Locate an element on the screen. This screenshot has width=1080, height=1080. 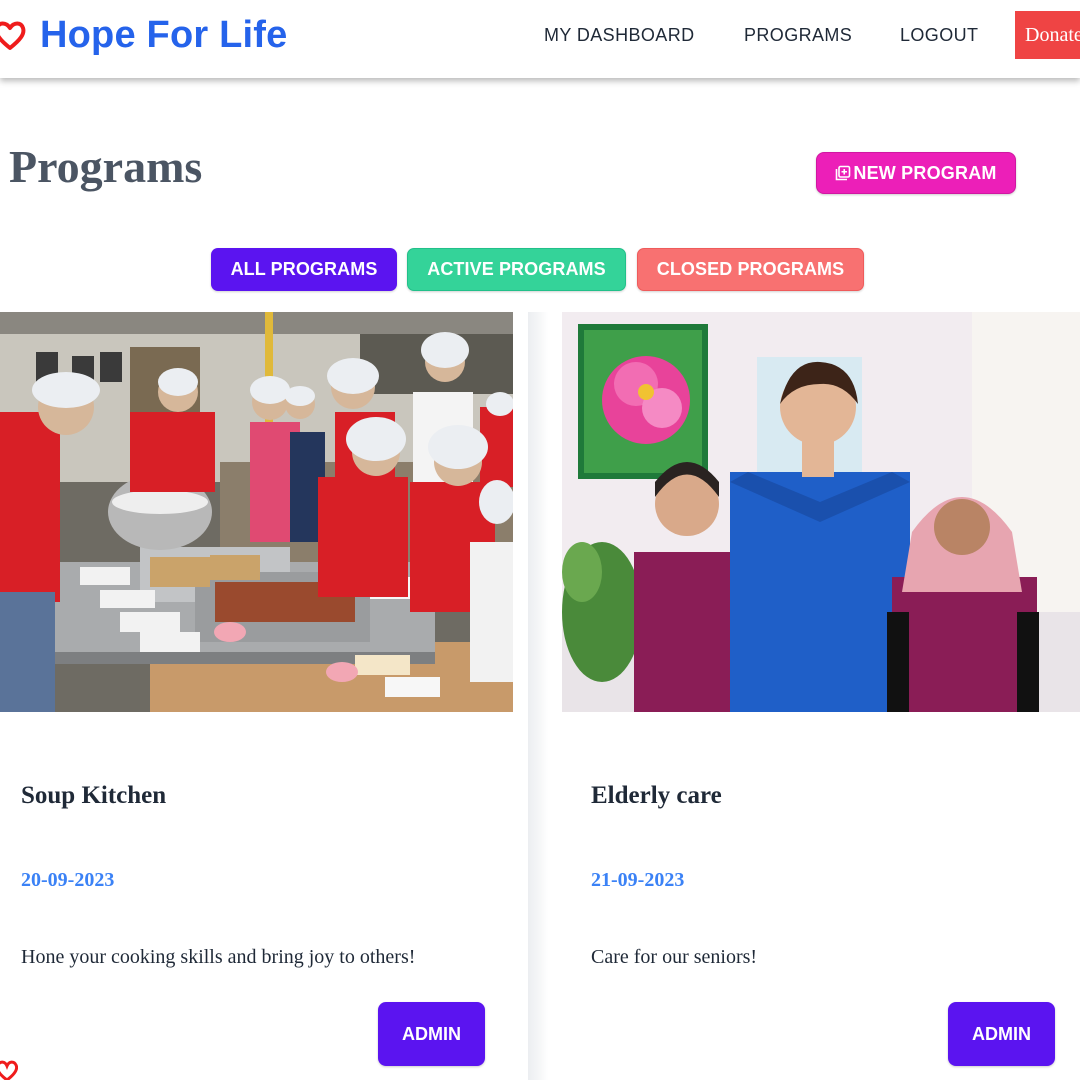
card-gutter is located at coordinates (538, 696).